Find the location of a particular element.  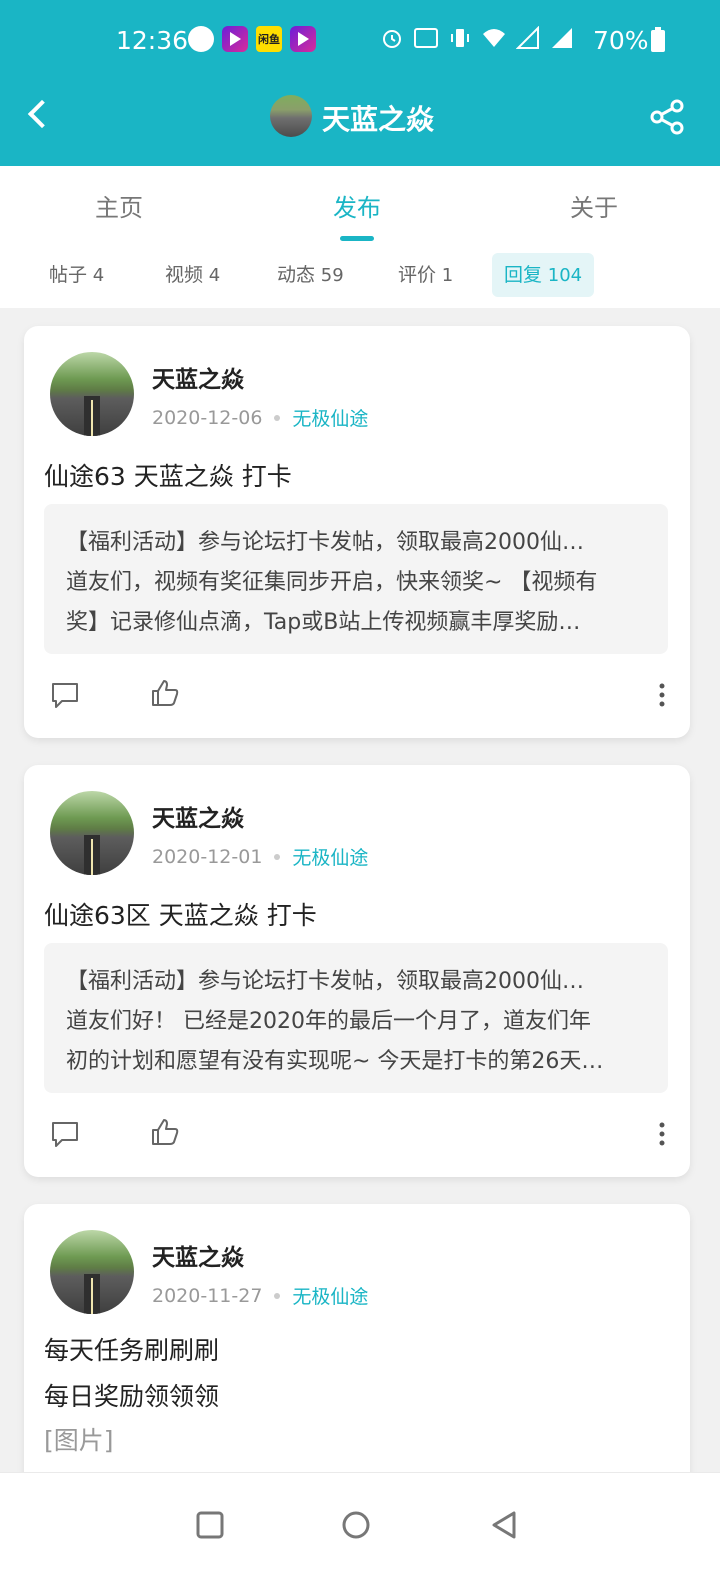

back-button is located at coordinates (40, 116).